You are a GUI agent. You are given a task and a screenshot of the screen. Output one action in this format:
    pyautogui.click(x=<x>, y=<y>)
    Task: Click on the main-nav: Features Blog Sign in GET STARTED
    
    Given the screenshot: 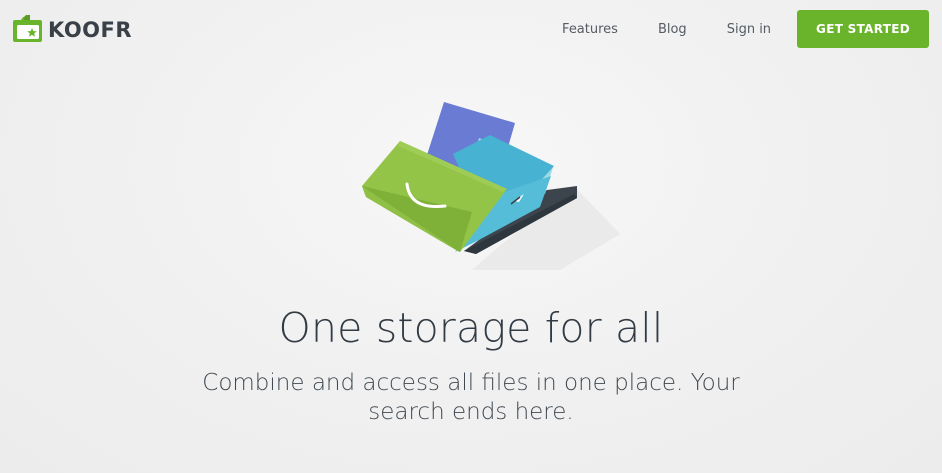 What is the action you would take?
    pyautogui.click(x=745, y=29)
    